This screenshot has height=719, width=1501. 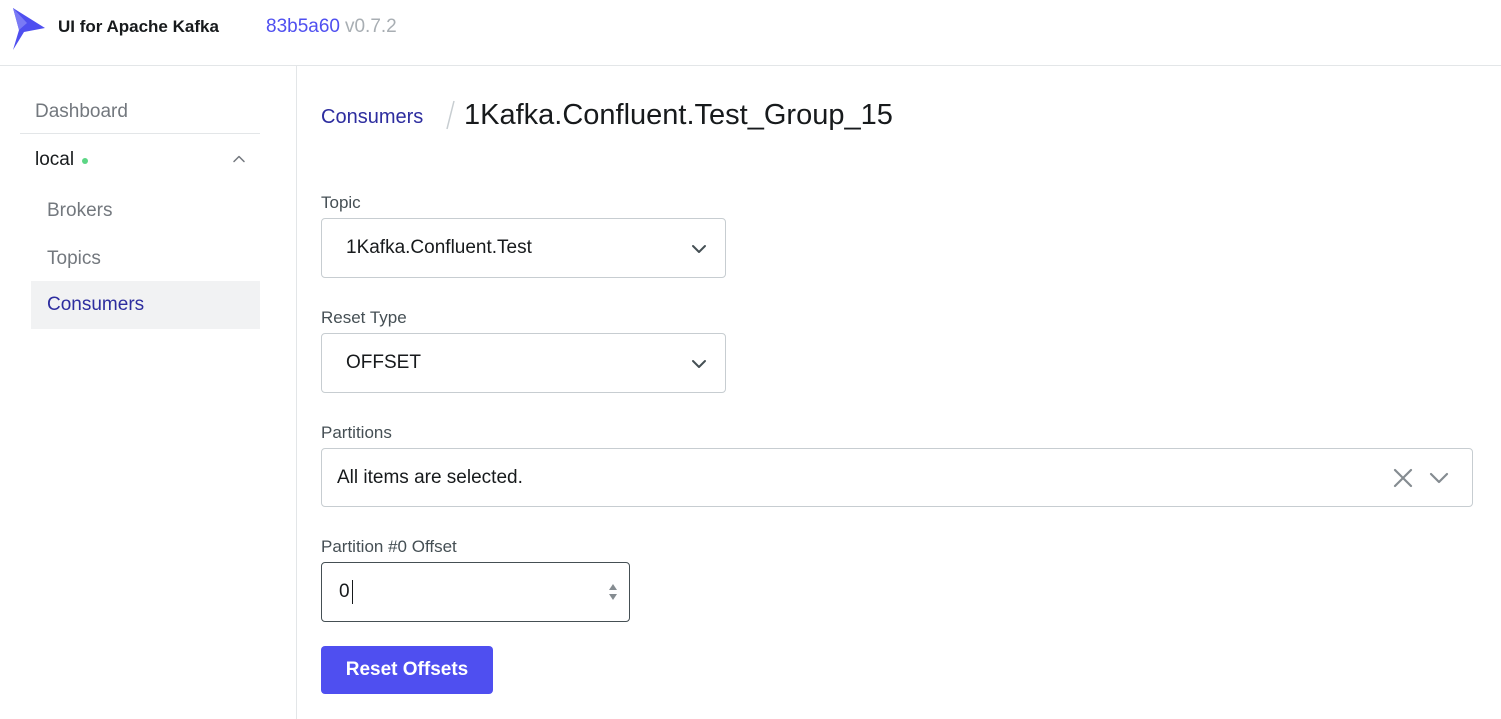 I want to click on sidebar-item-dashboard: Dashboard, so click(x=140, y=112).